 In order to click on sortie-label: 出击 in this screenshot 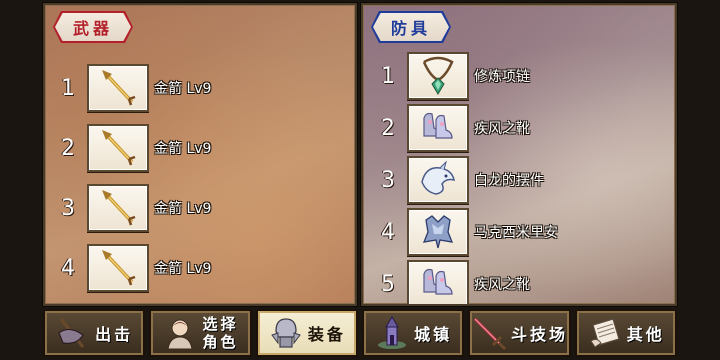, I will do `click(114, 334)`.